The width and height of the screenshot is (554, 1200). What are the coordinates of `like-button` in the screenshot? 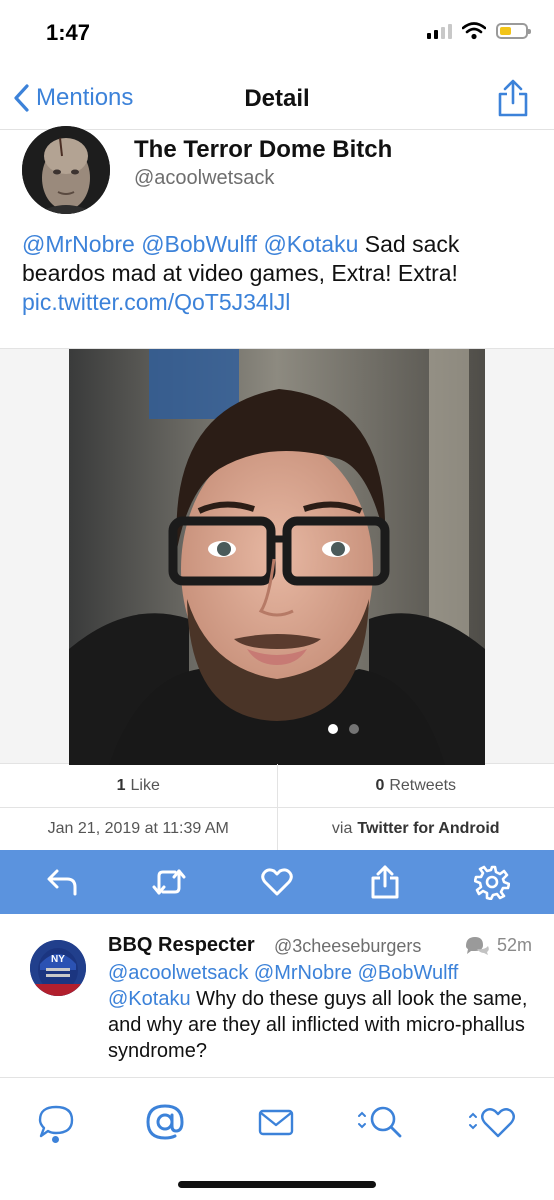 It's located at (277, 882).